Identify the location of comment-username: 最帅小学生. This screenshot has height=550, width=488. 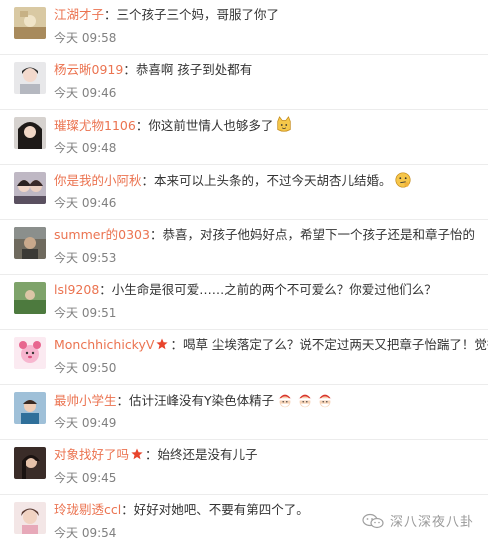
(85, 400).